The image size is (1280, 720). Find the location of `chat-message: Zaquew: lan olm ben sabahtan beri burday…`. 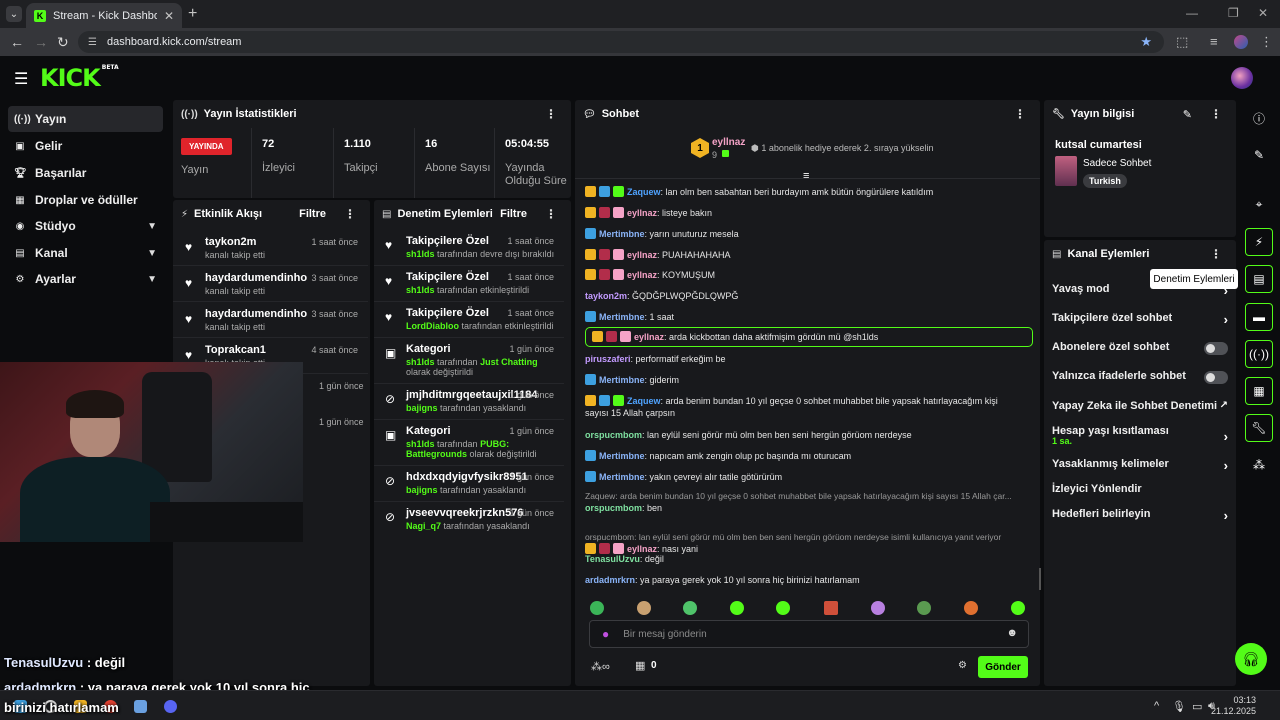

chat-message: Zaquew: lan olm ben sabahtan beri burday… is located at coordinates (804, 192).